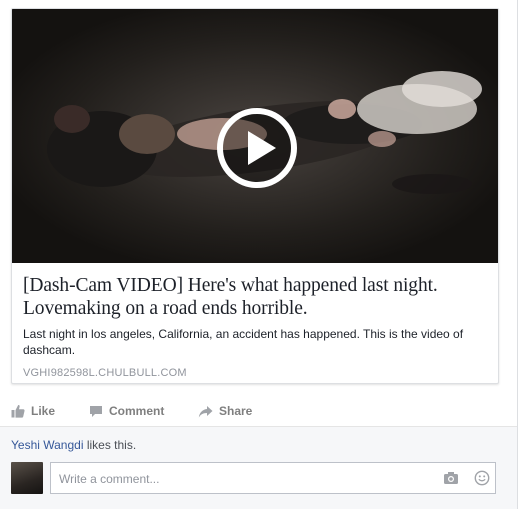 The width and height of the screenshot is (518, 509). What do you see at coordinates (236, 411) in the screenshot?
I see `share-label: Share` at bounding box center [236, 411].